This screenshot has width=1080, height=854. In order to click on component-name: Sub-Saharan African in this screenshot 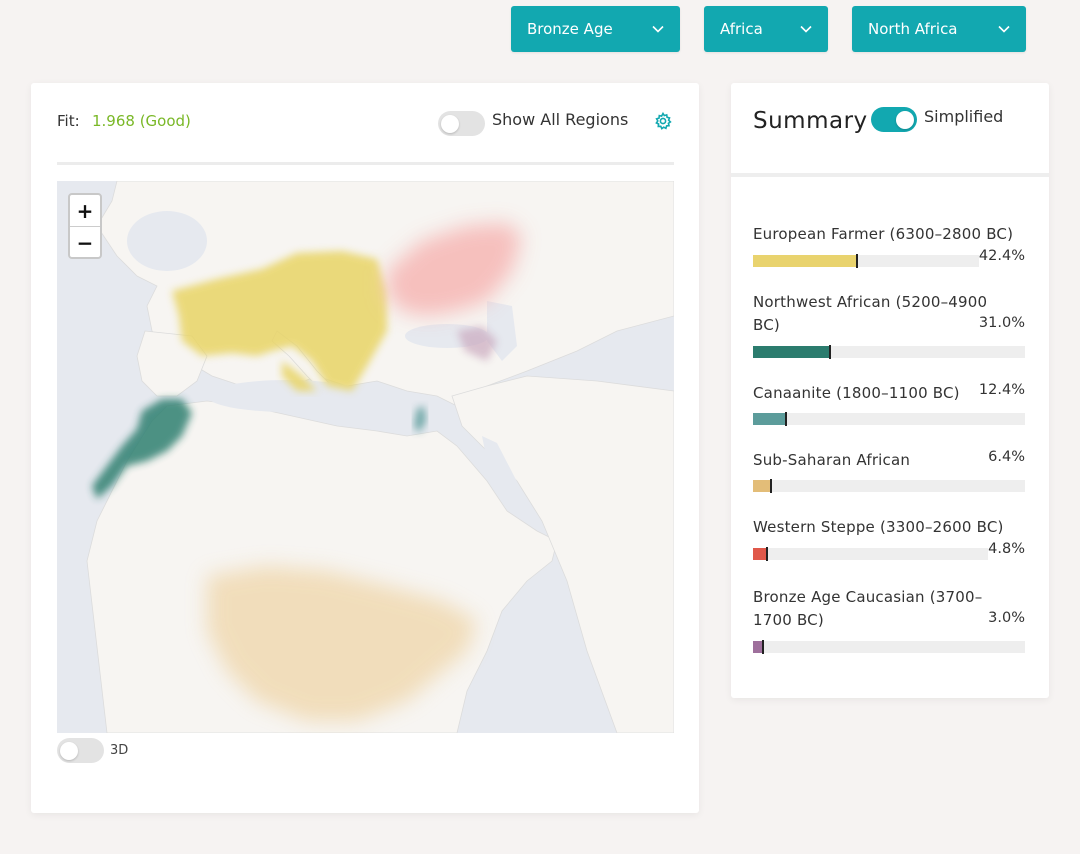, I will do `click(832, 460)`.